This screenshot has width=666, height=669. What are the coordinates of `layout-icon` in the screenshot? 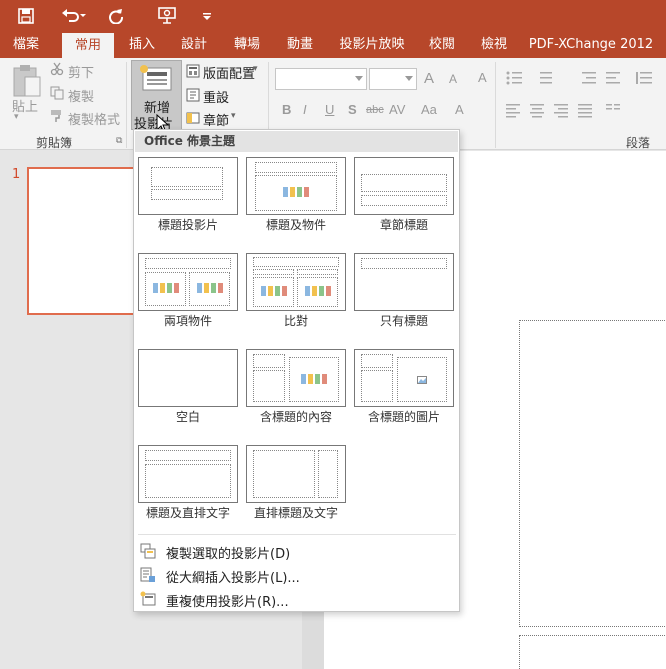 It's located at (193, 72).